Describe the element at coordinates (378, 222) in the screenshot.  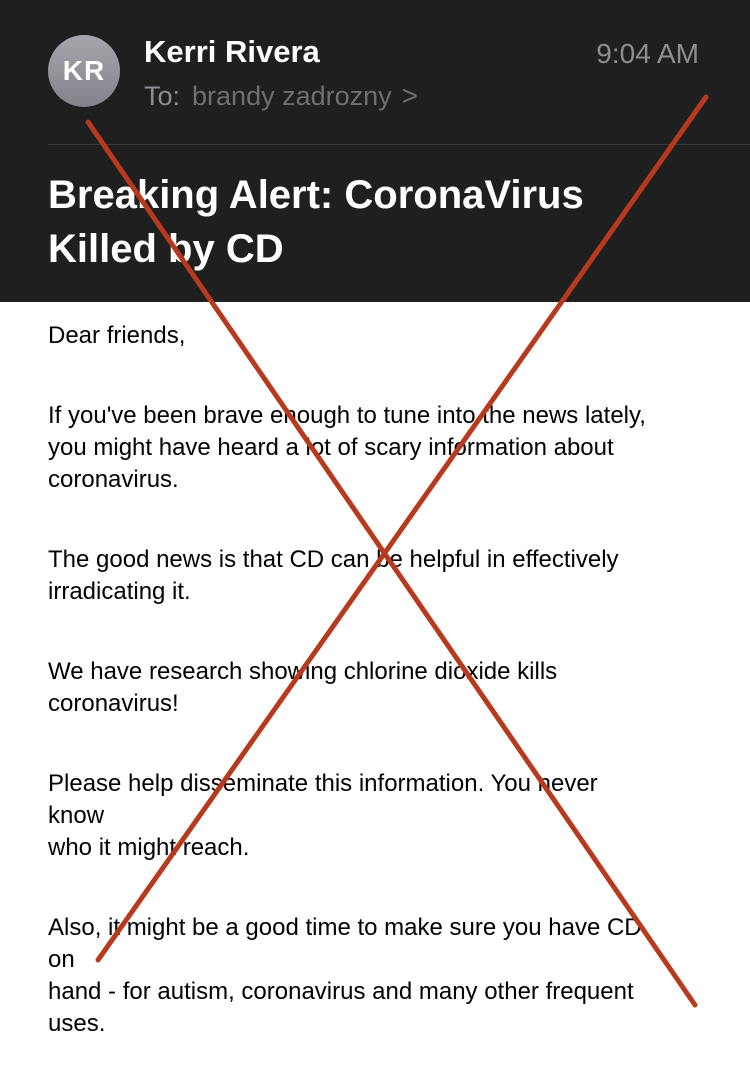
I see `email-subject: Breaking Alert: CoronaVirus Killed by CD` at that location.